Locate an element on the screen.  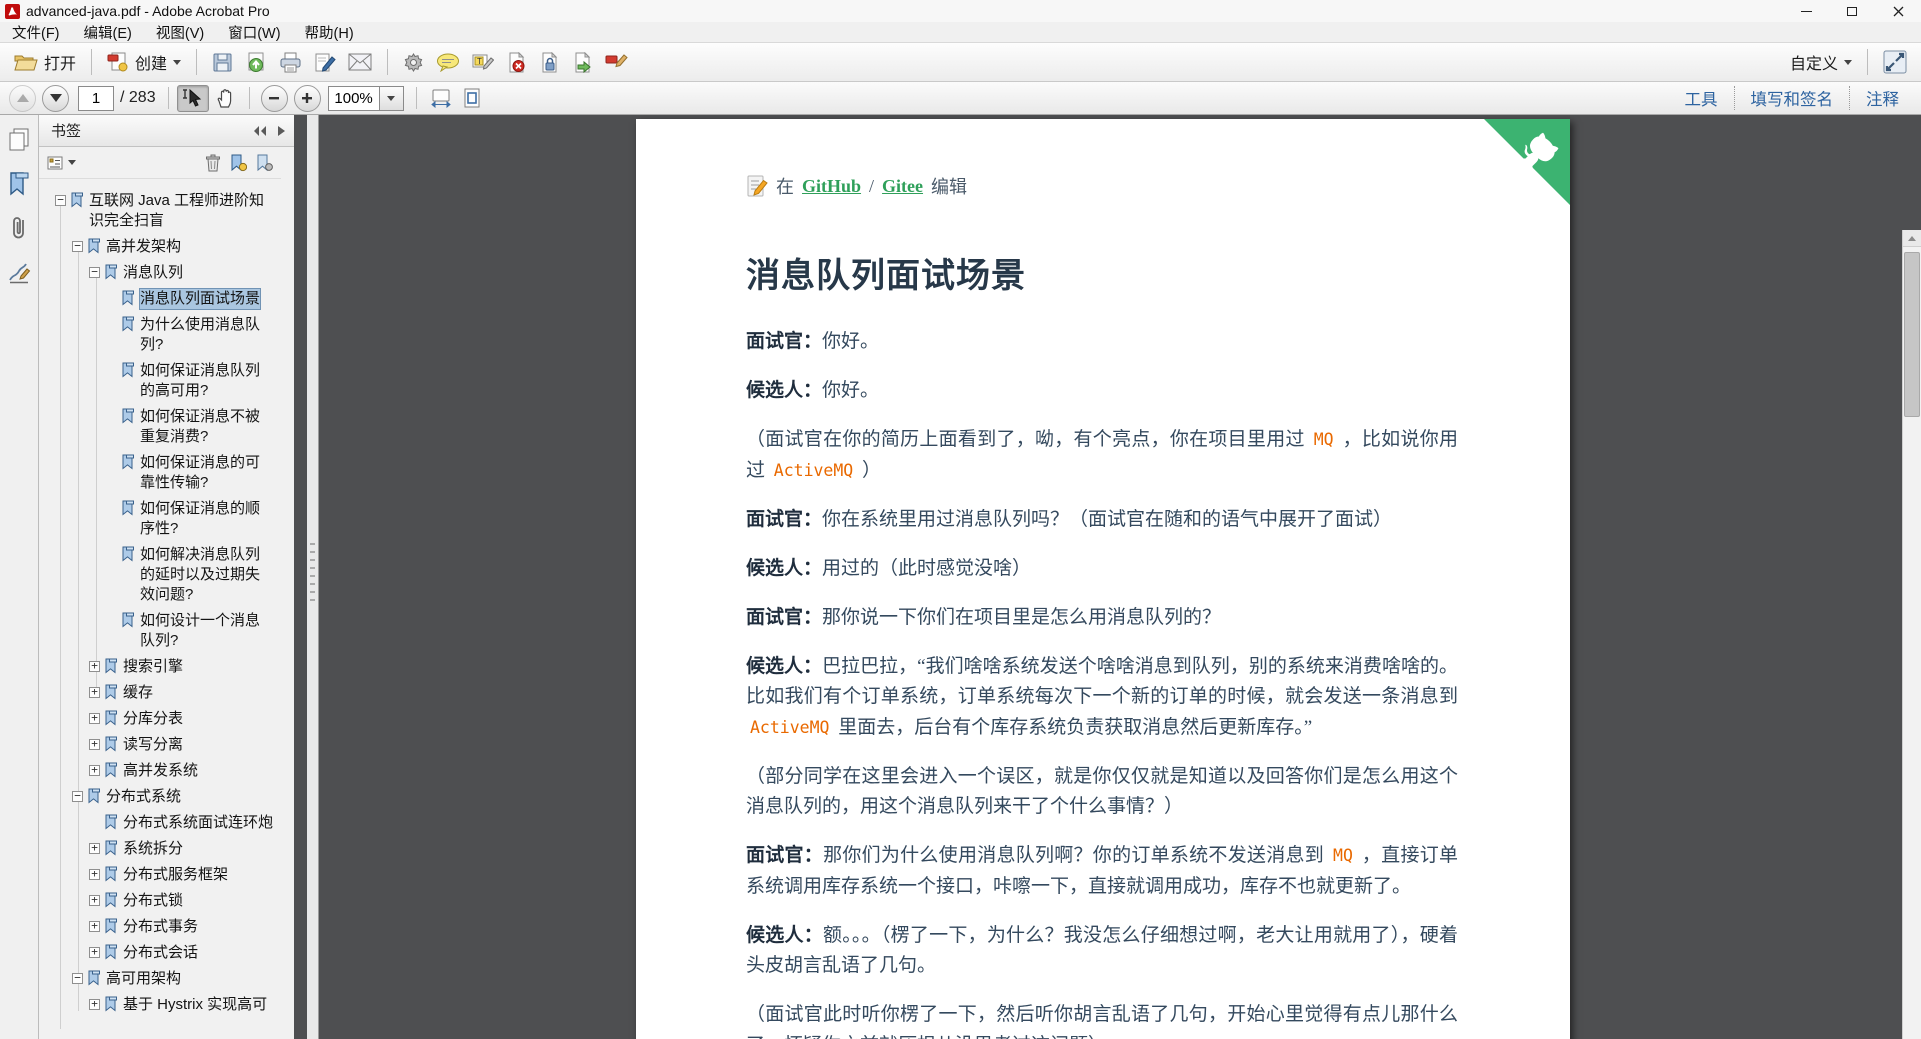
bookmark-item: + 系统拆分 is located at coordinates (160, 849).